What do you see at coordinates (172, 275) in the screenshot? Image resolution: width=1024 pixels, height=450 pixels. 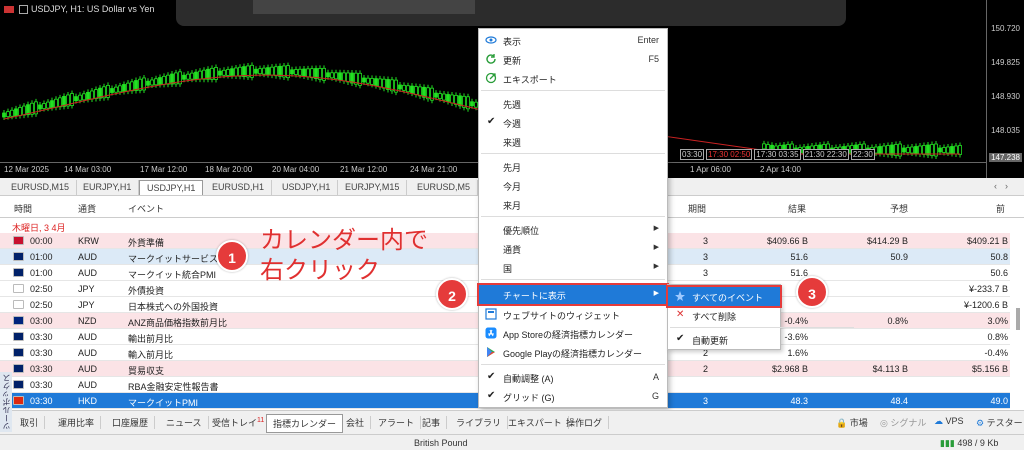 I see `cell-event: マークイット統合PMI` at bounding box center [172, 275].